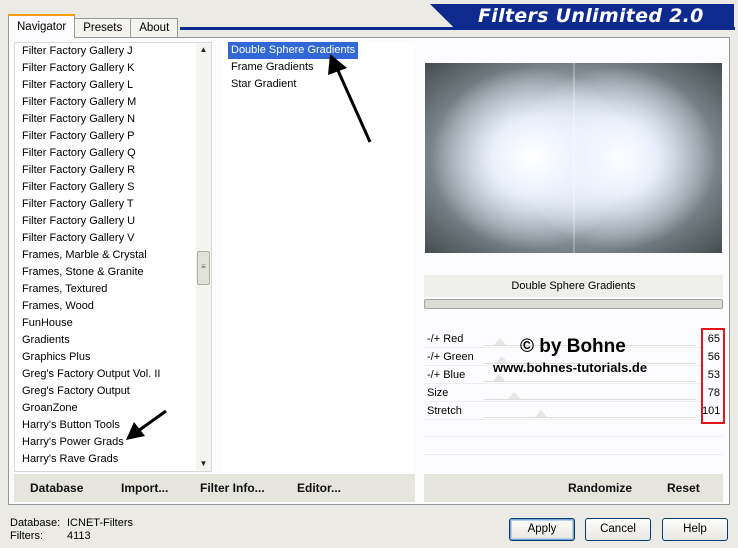 The image size is (738, 548). Describe the element at coordinates (84, 255) in the screenshot. I see `category-item: Frames, Marble & Crystal` at that location.